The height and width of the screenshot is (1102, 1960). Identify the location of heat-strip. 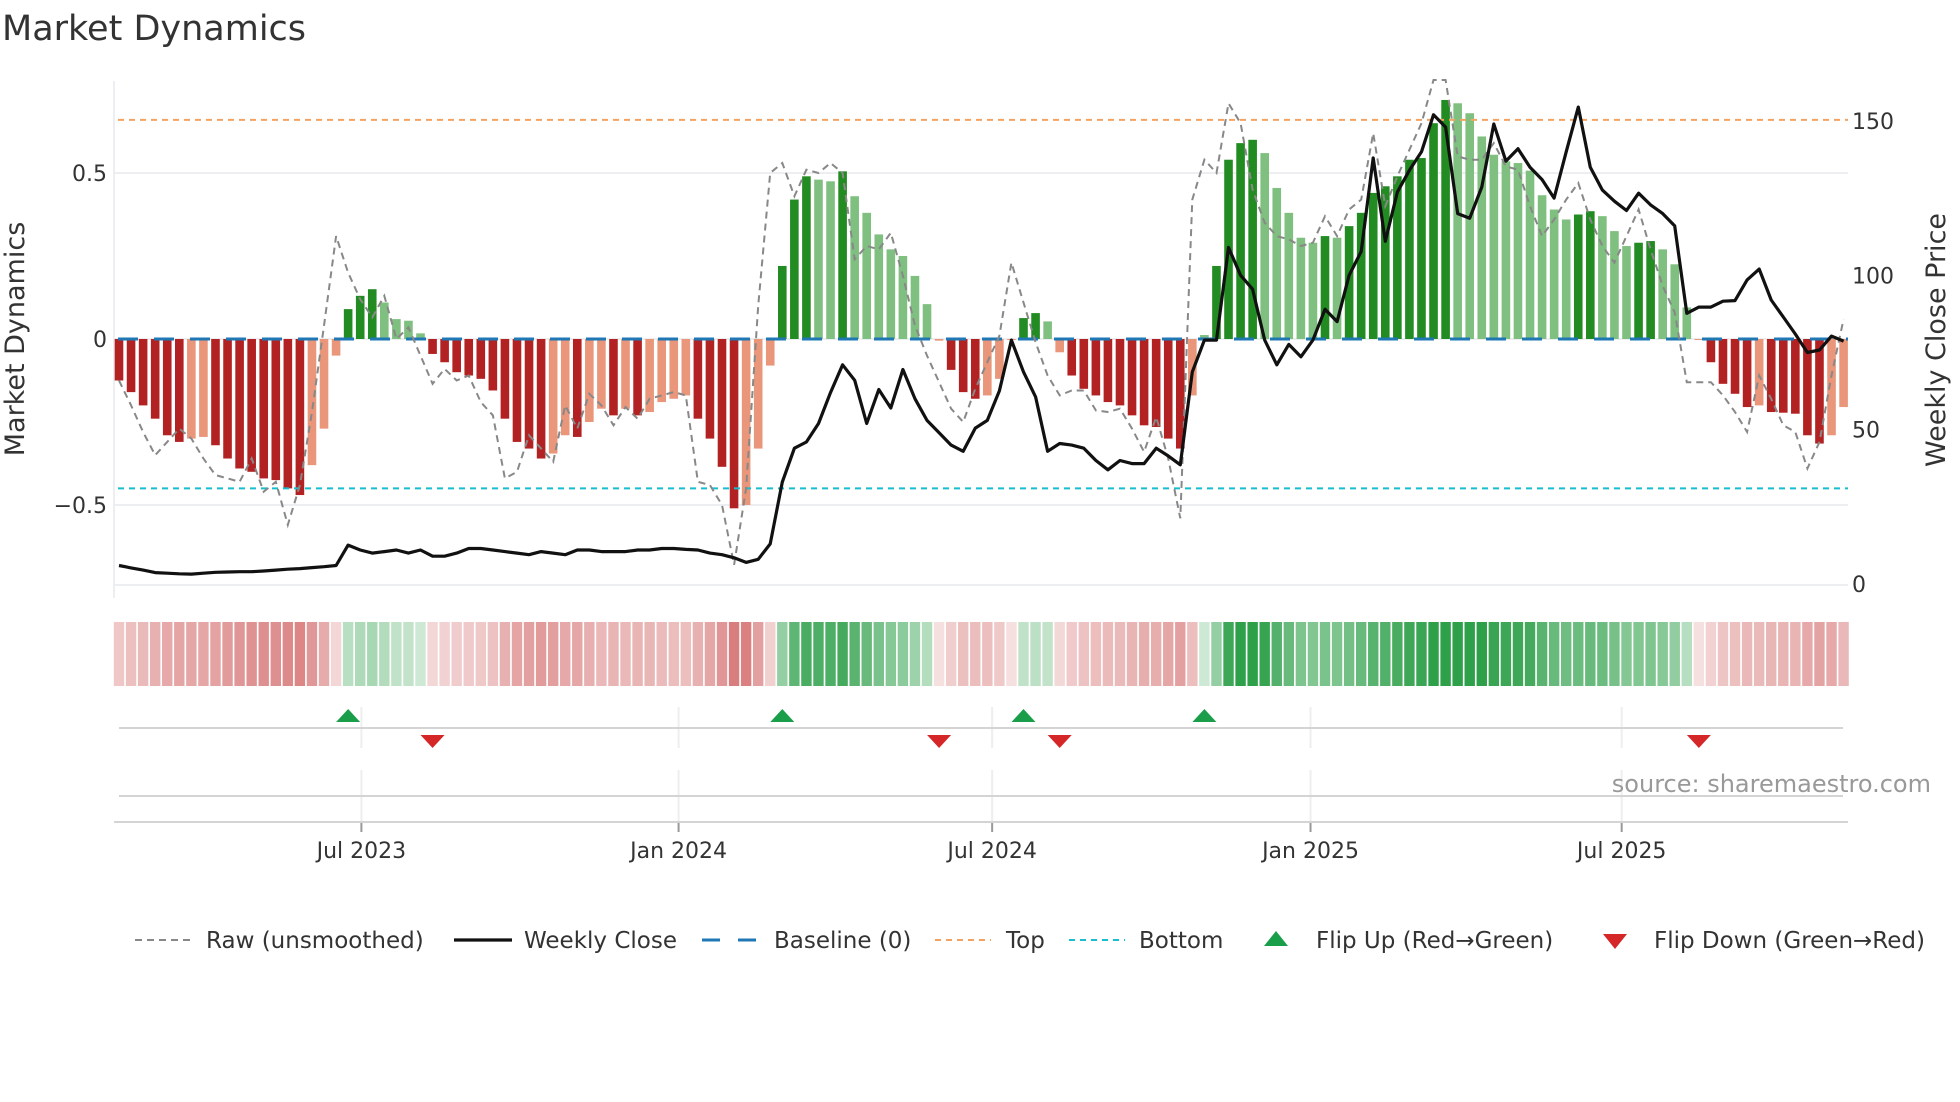
(981, 654).